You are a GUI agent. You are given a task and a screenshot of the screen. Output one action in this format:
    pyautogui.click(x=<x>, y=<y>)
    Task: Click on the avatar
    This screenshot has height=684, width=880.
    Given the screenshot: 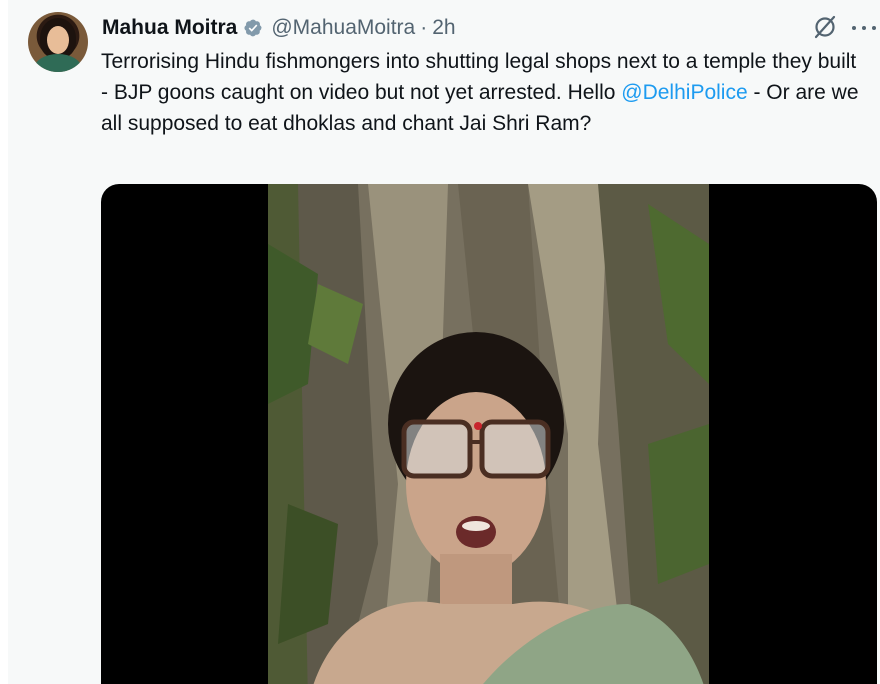 What is the action you would take?
    pyautogui.click(x=58, y=42)
    